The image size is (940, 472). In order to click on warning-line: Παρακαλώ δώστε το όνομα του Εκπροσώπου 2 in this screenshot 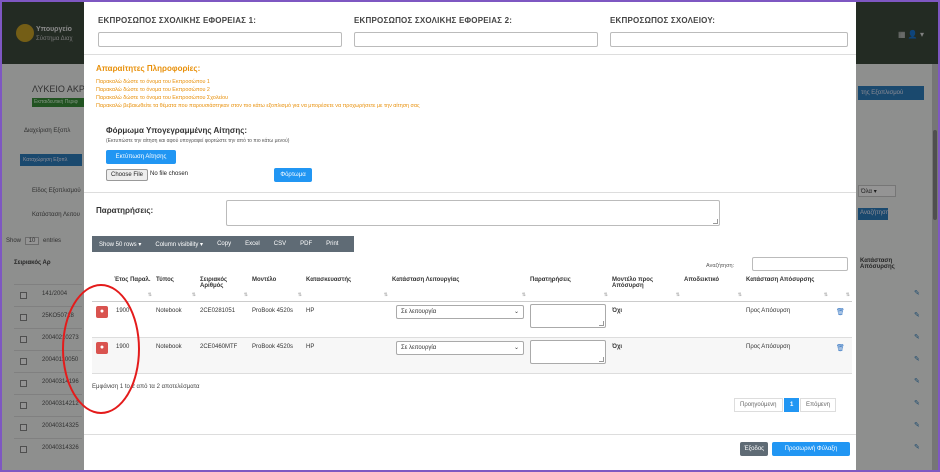, I will do `click(153, 90)`.